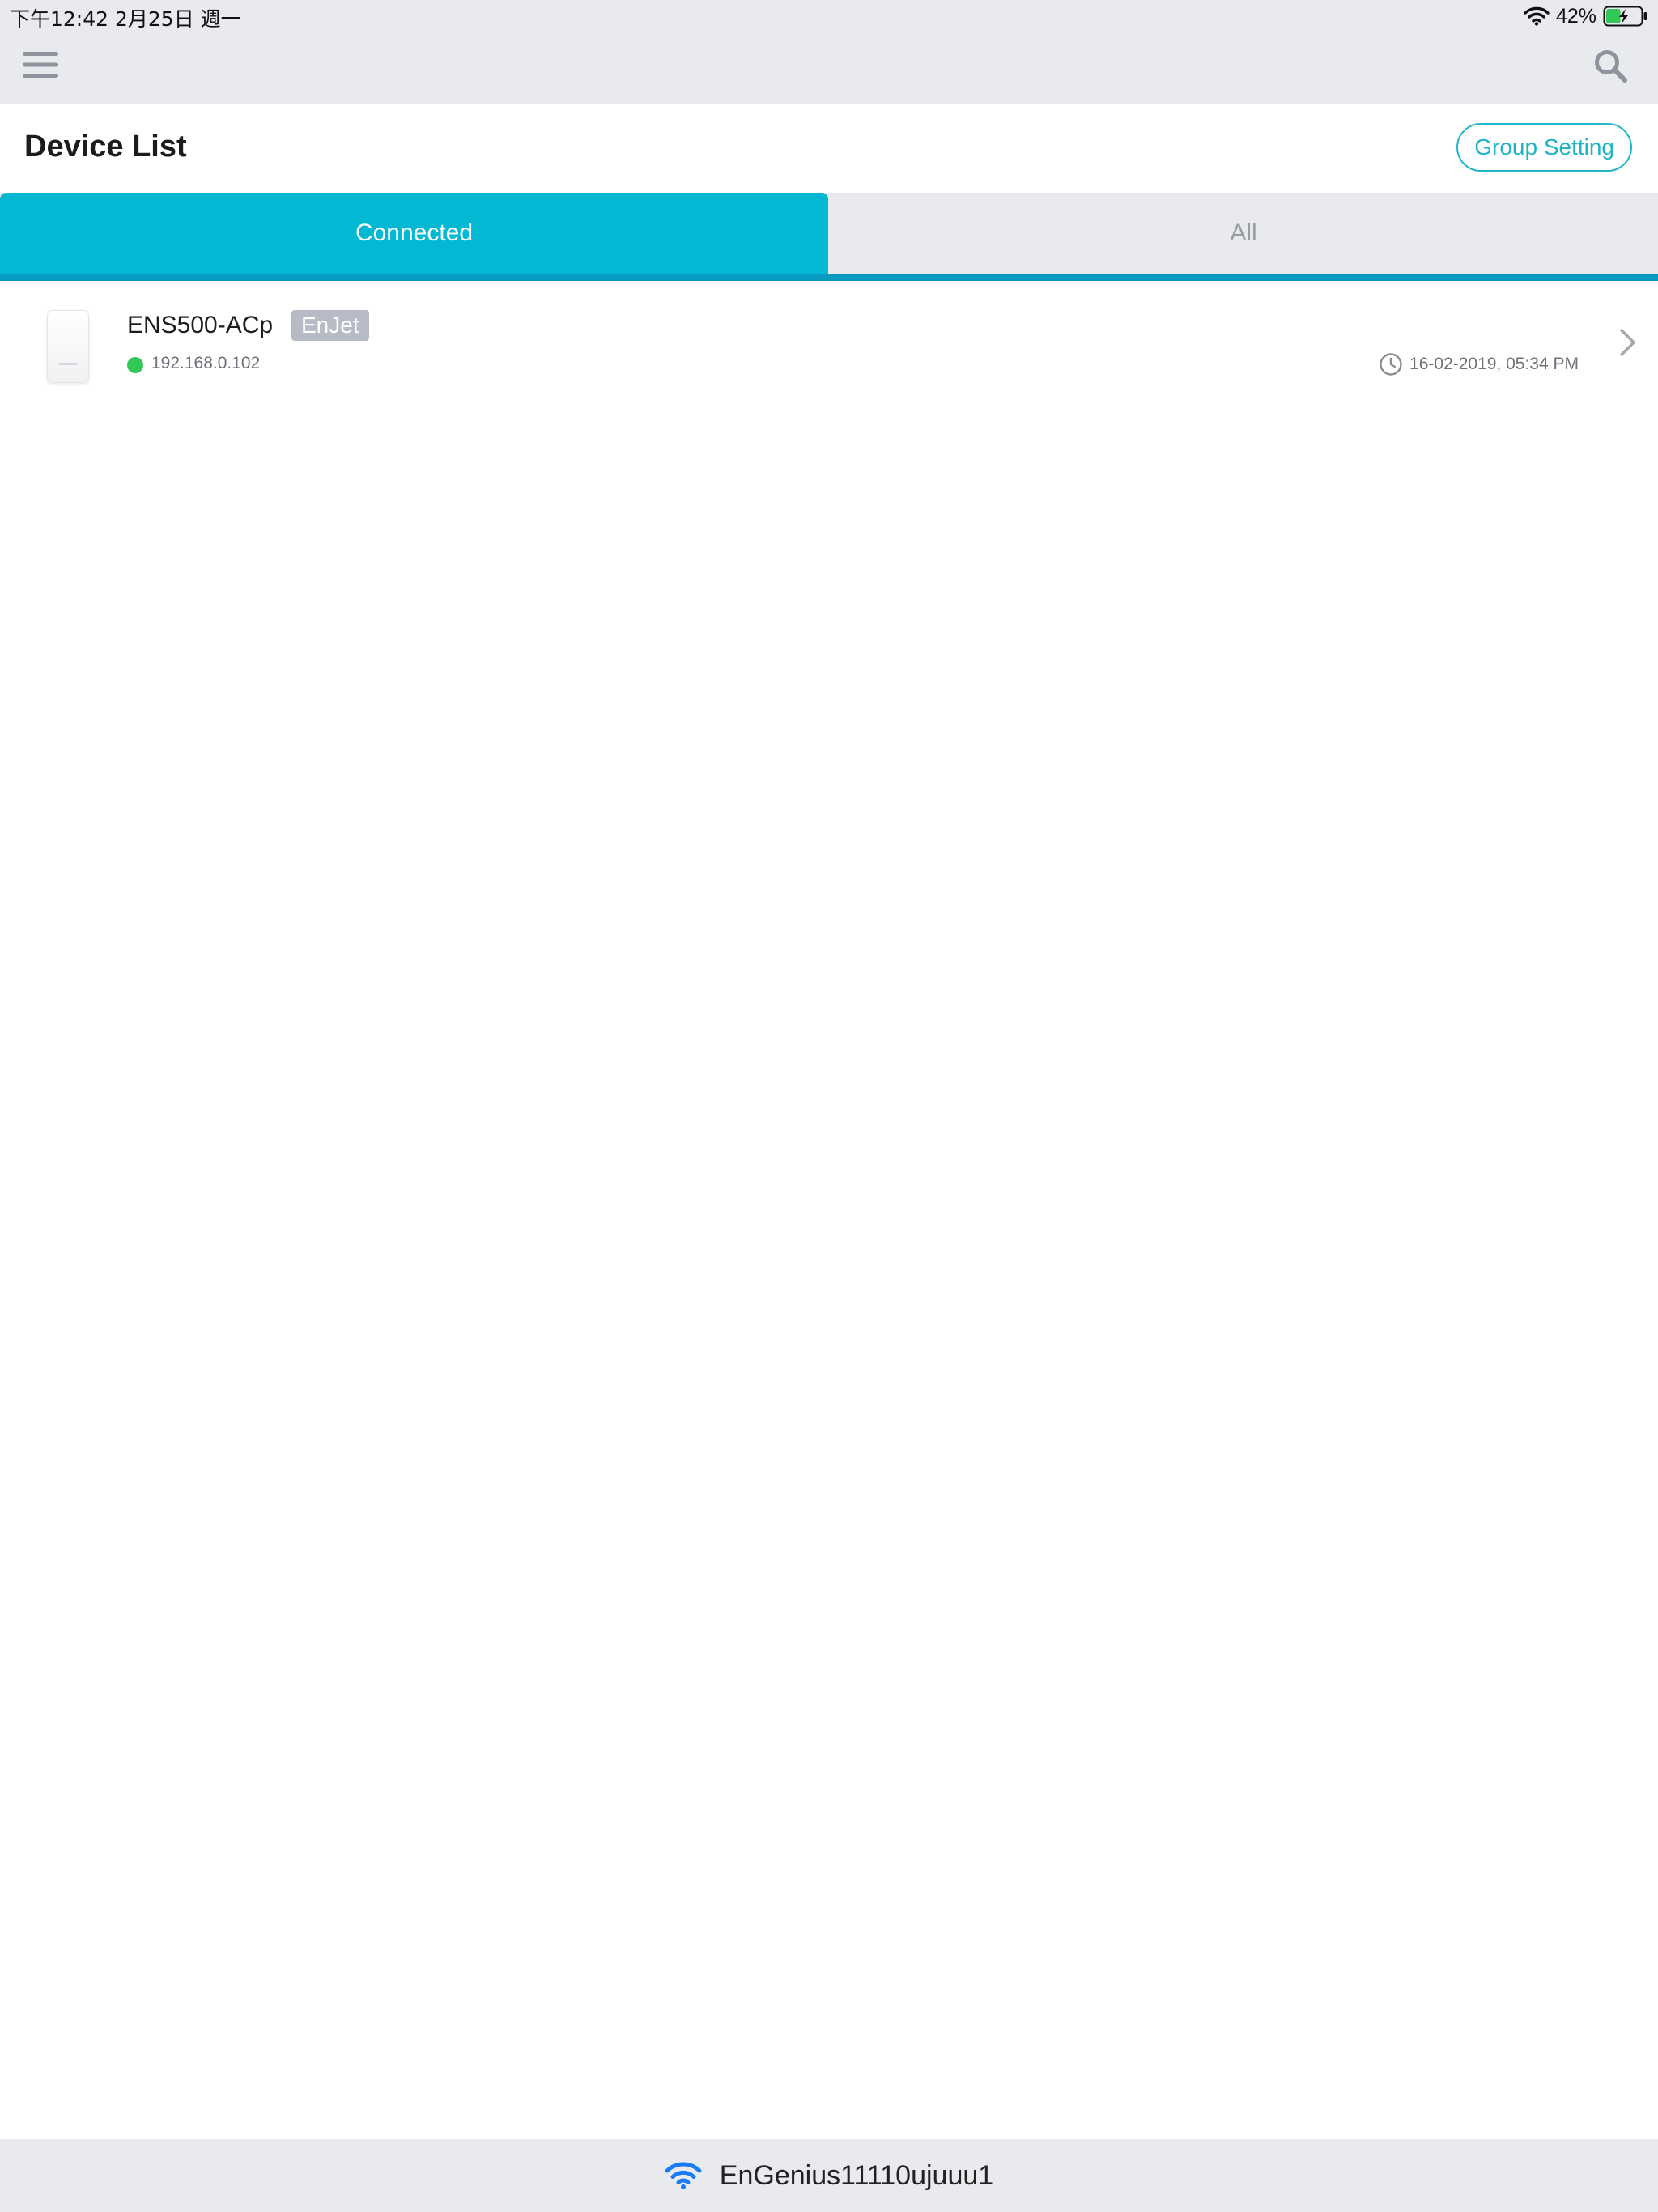 This screenshot has width=1658, height=2212. Describe the element at coordinates (829, 68) in the screenshot. I see `top-nav-bar` at that location.